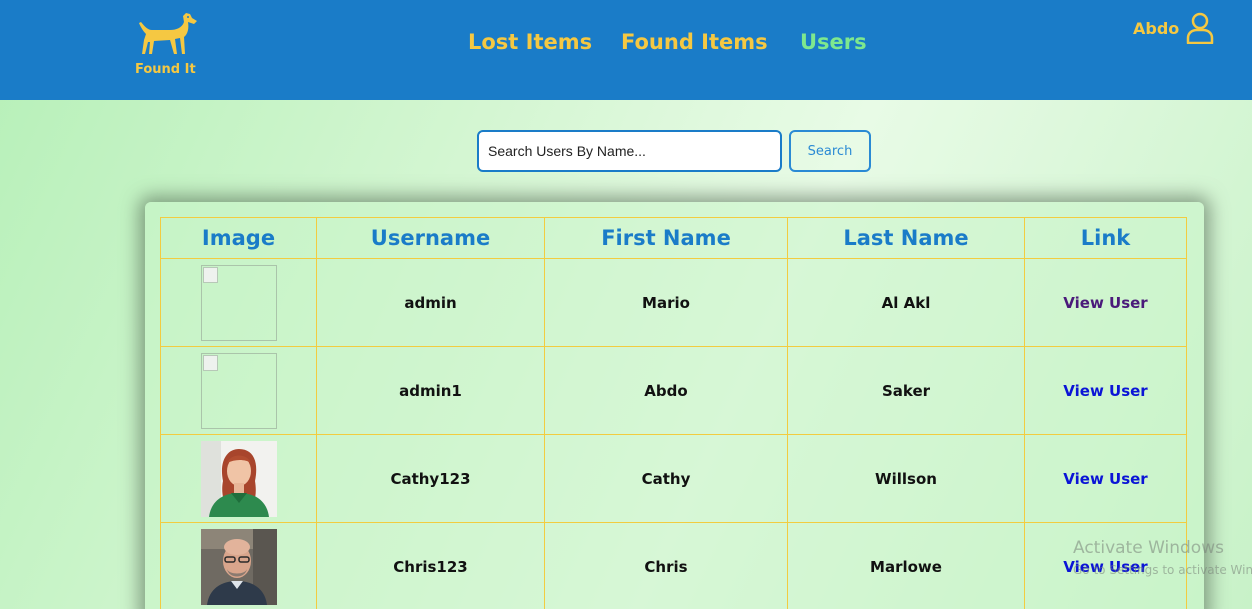 Image resolution: width=1252 pixels, height=609 pixels. I want to click on username-cell: Cathy123, so click(430, 478).